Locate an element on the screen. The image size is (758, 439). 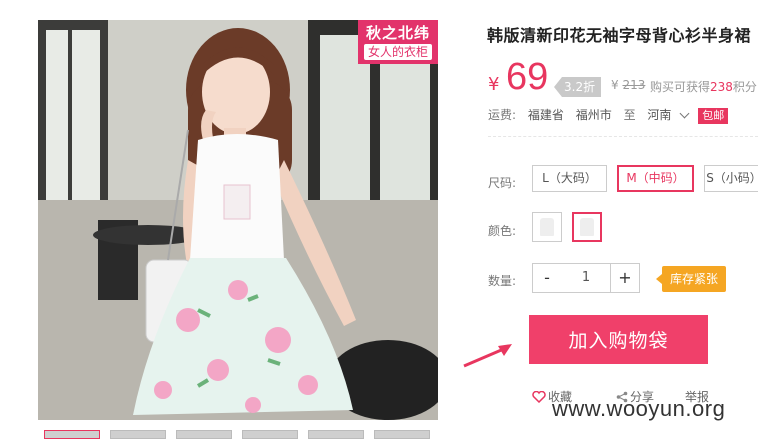
price-row: ¥ 69 3.2折 ¥ 213 购买可获得238积分 is located at coordinates (623, 78).